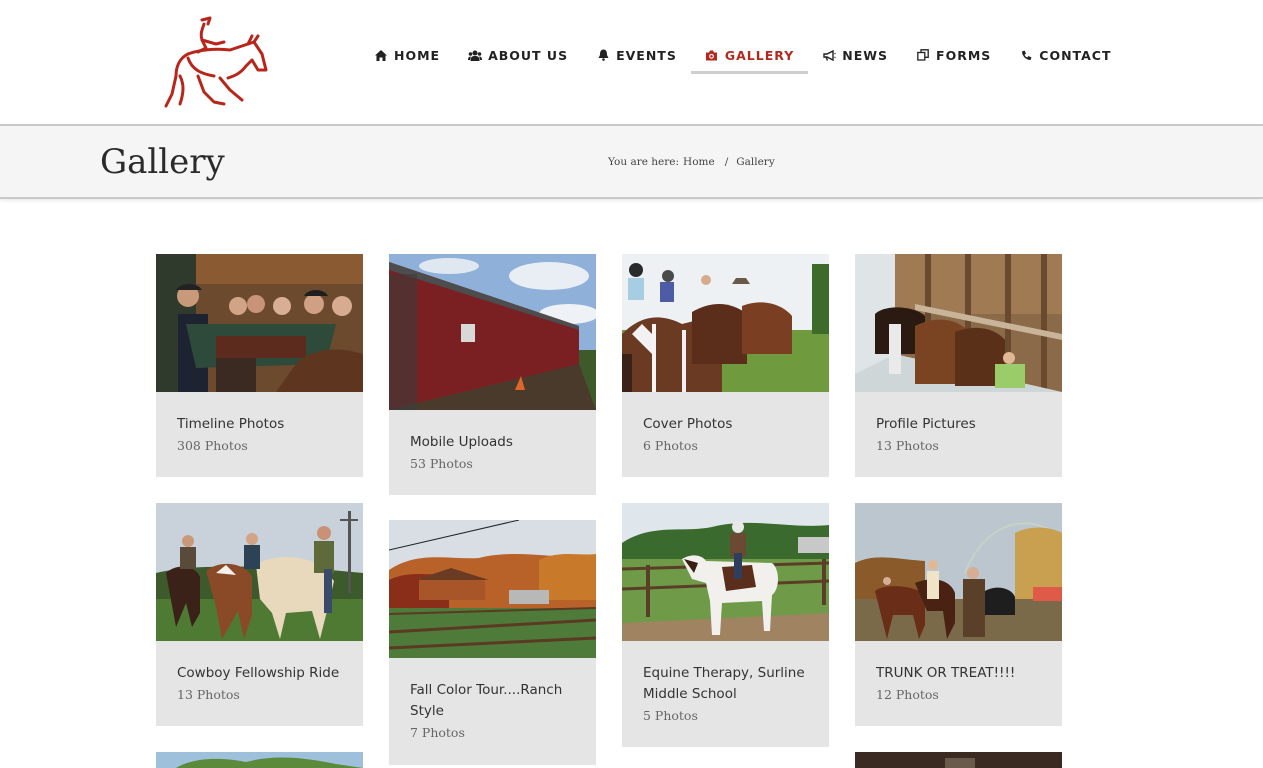  I want to click on album-name: Cover Photos, so click(725, 424).